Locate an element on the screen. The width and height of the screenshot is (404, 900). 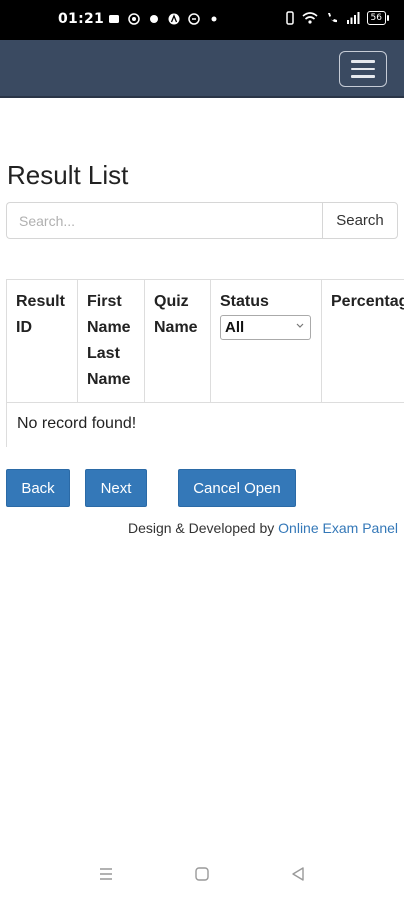
vibrate-icon is located at coordinates (289, 18).